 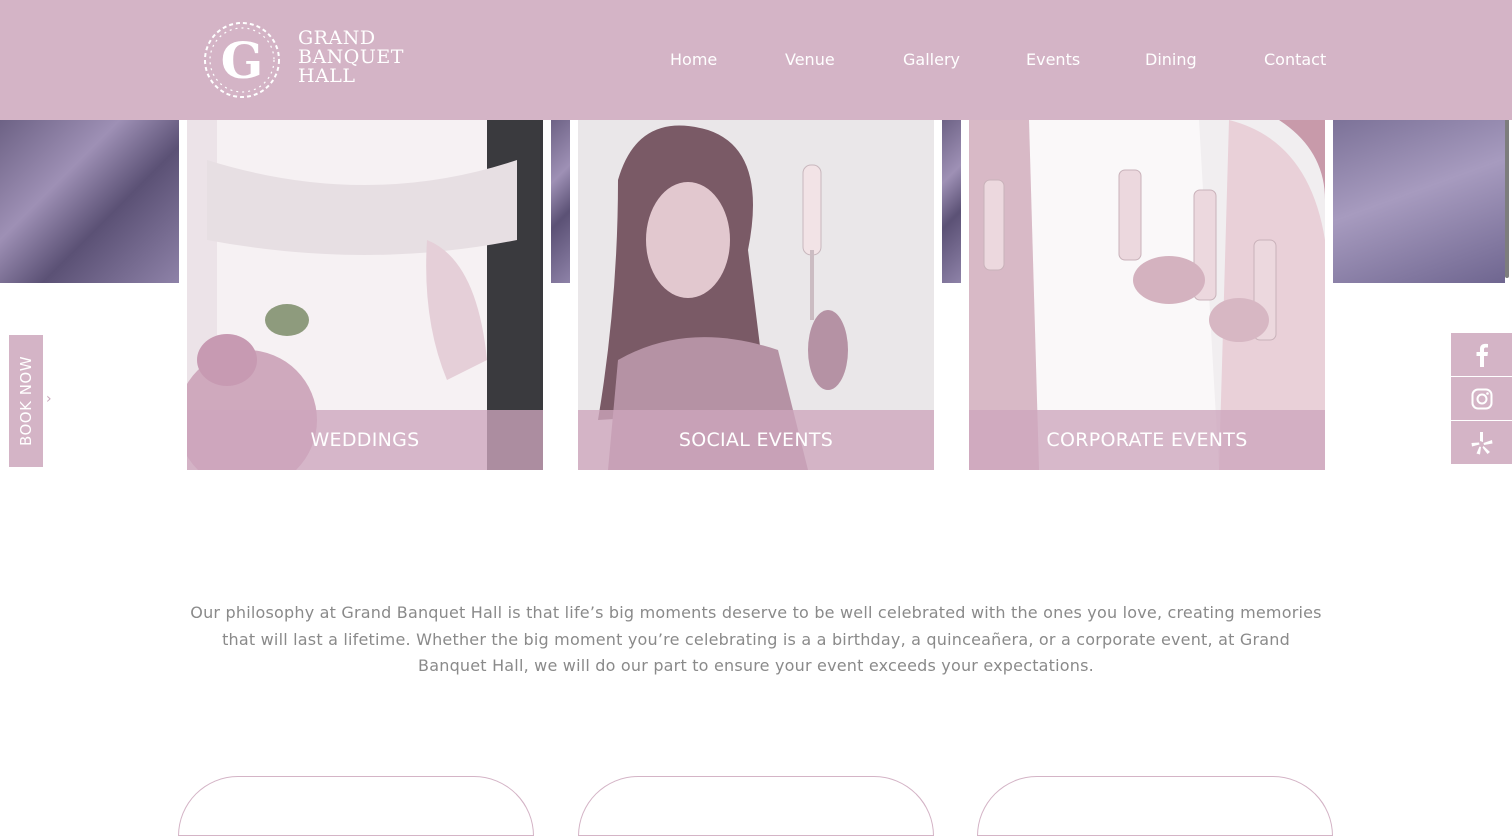 I want to click on nav-events: Events, so click(x=1053, y=59).